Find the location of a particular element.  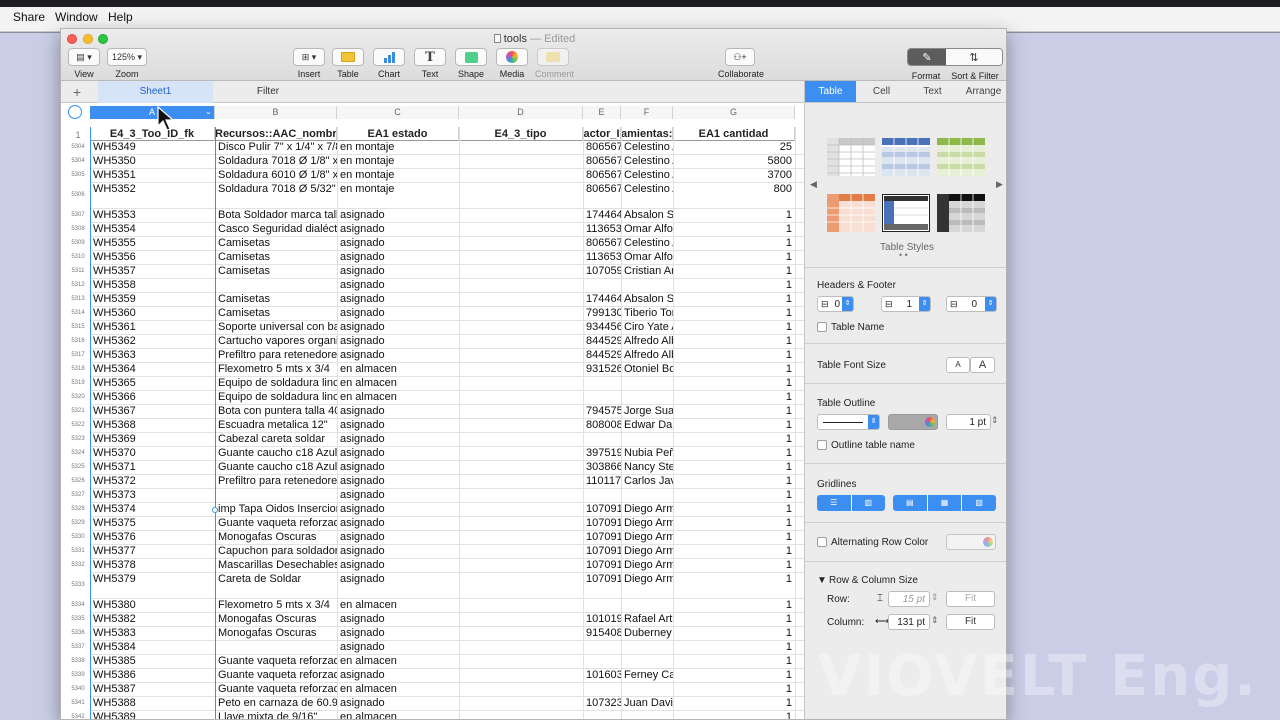

table-name-checkbox is located at coordinates (822, 327).